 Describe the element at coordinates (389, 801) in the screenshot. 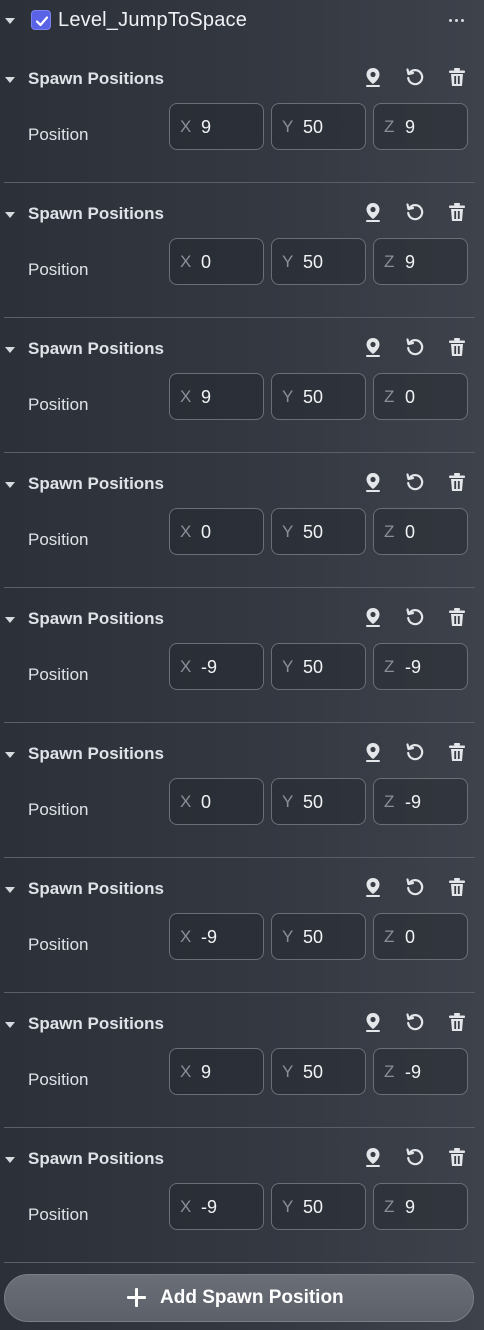

I see `axis-label-z: Z` at that location.